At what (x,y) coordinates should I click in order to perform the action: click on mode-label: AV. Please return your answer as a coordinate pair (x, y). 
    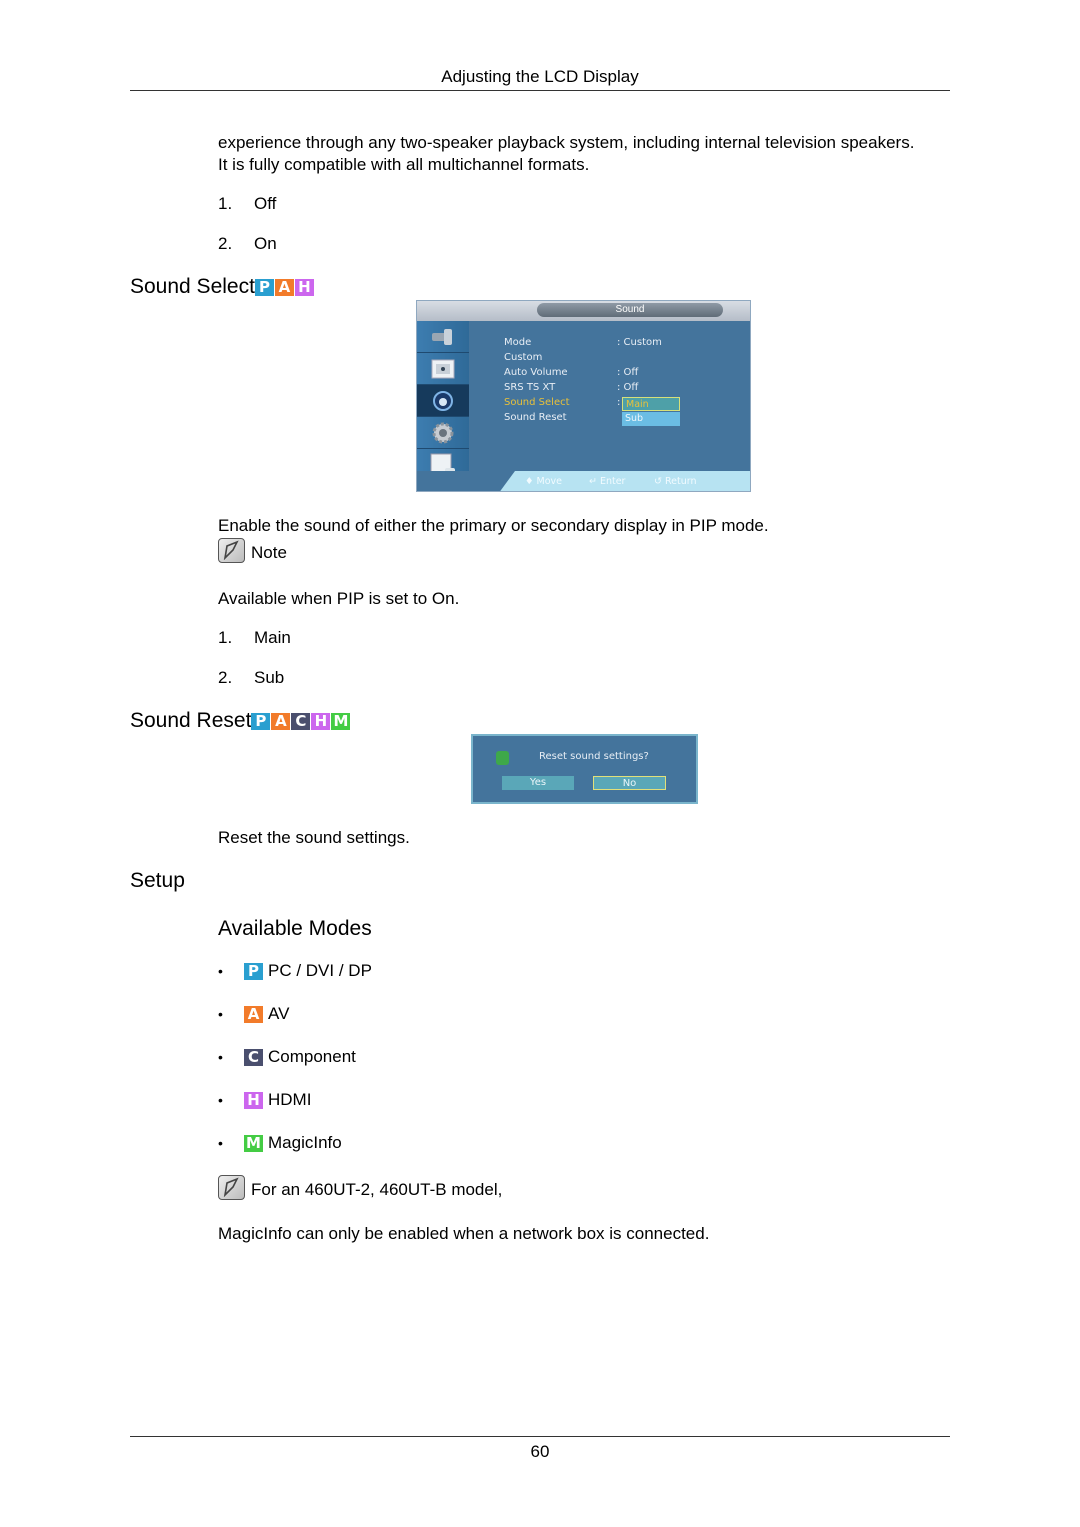
    Looking at the image, I should click on (279, 1013).